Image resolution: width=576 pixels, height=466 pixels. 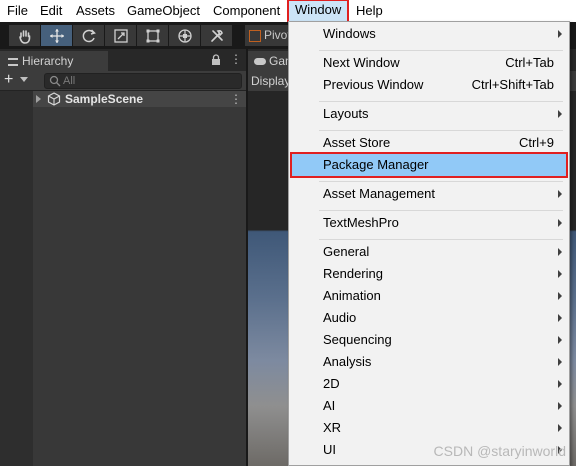 What do you see at coordinates (429, 384) in the screenshot?
I see `menu-item-2d: 2D` at bounding box center [429, 384].